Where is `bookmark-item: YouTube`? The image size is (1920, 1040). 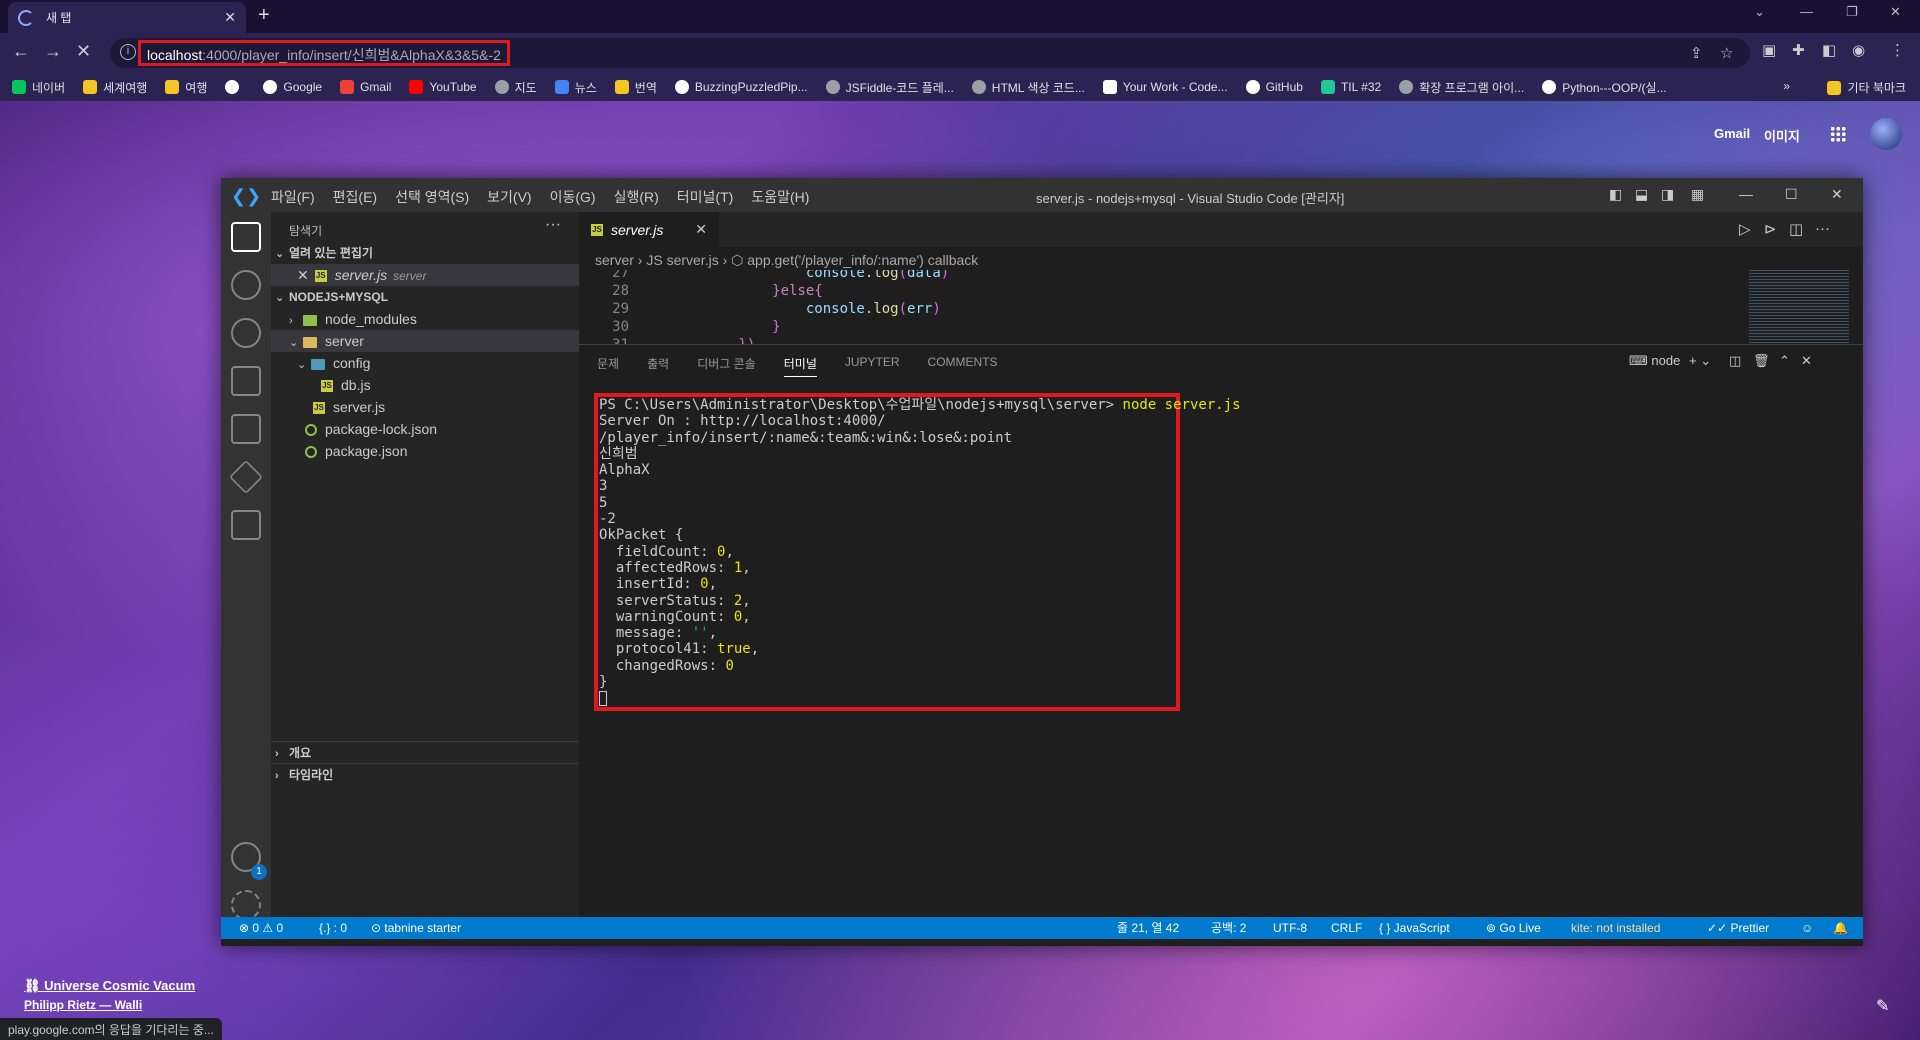 bookmark-item: YouTube is located at coordinates (443, 87).